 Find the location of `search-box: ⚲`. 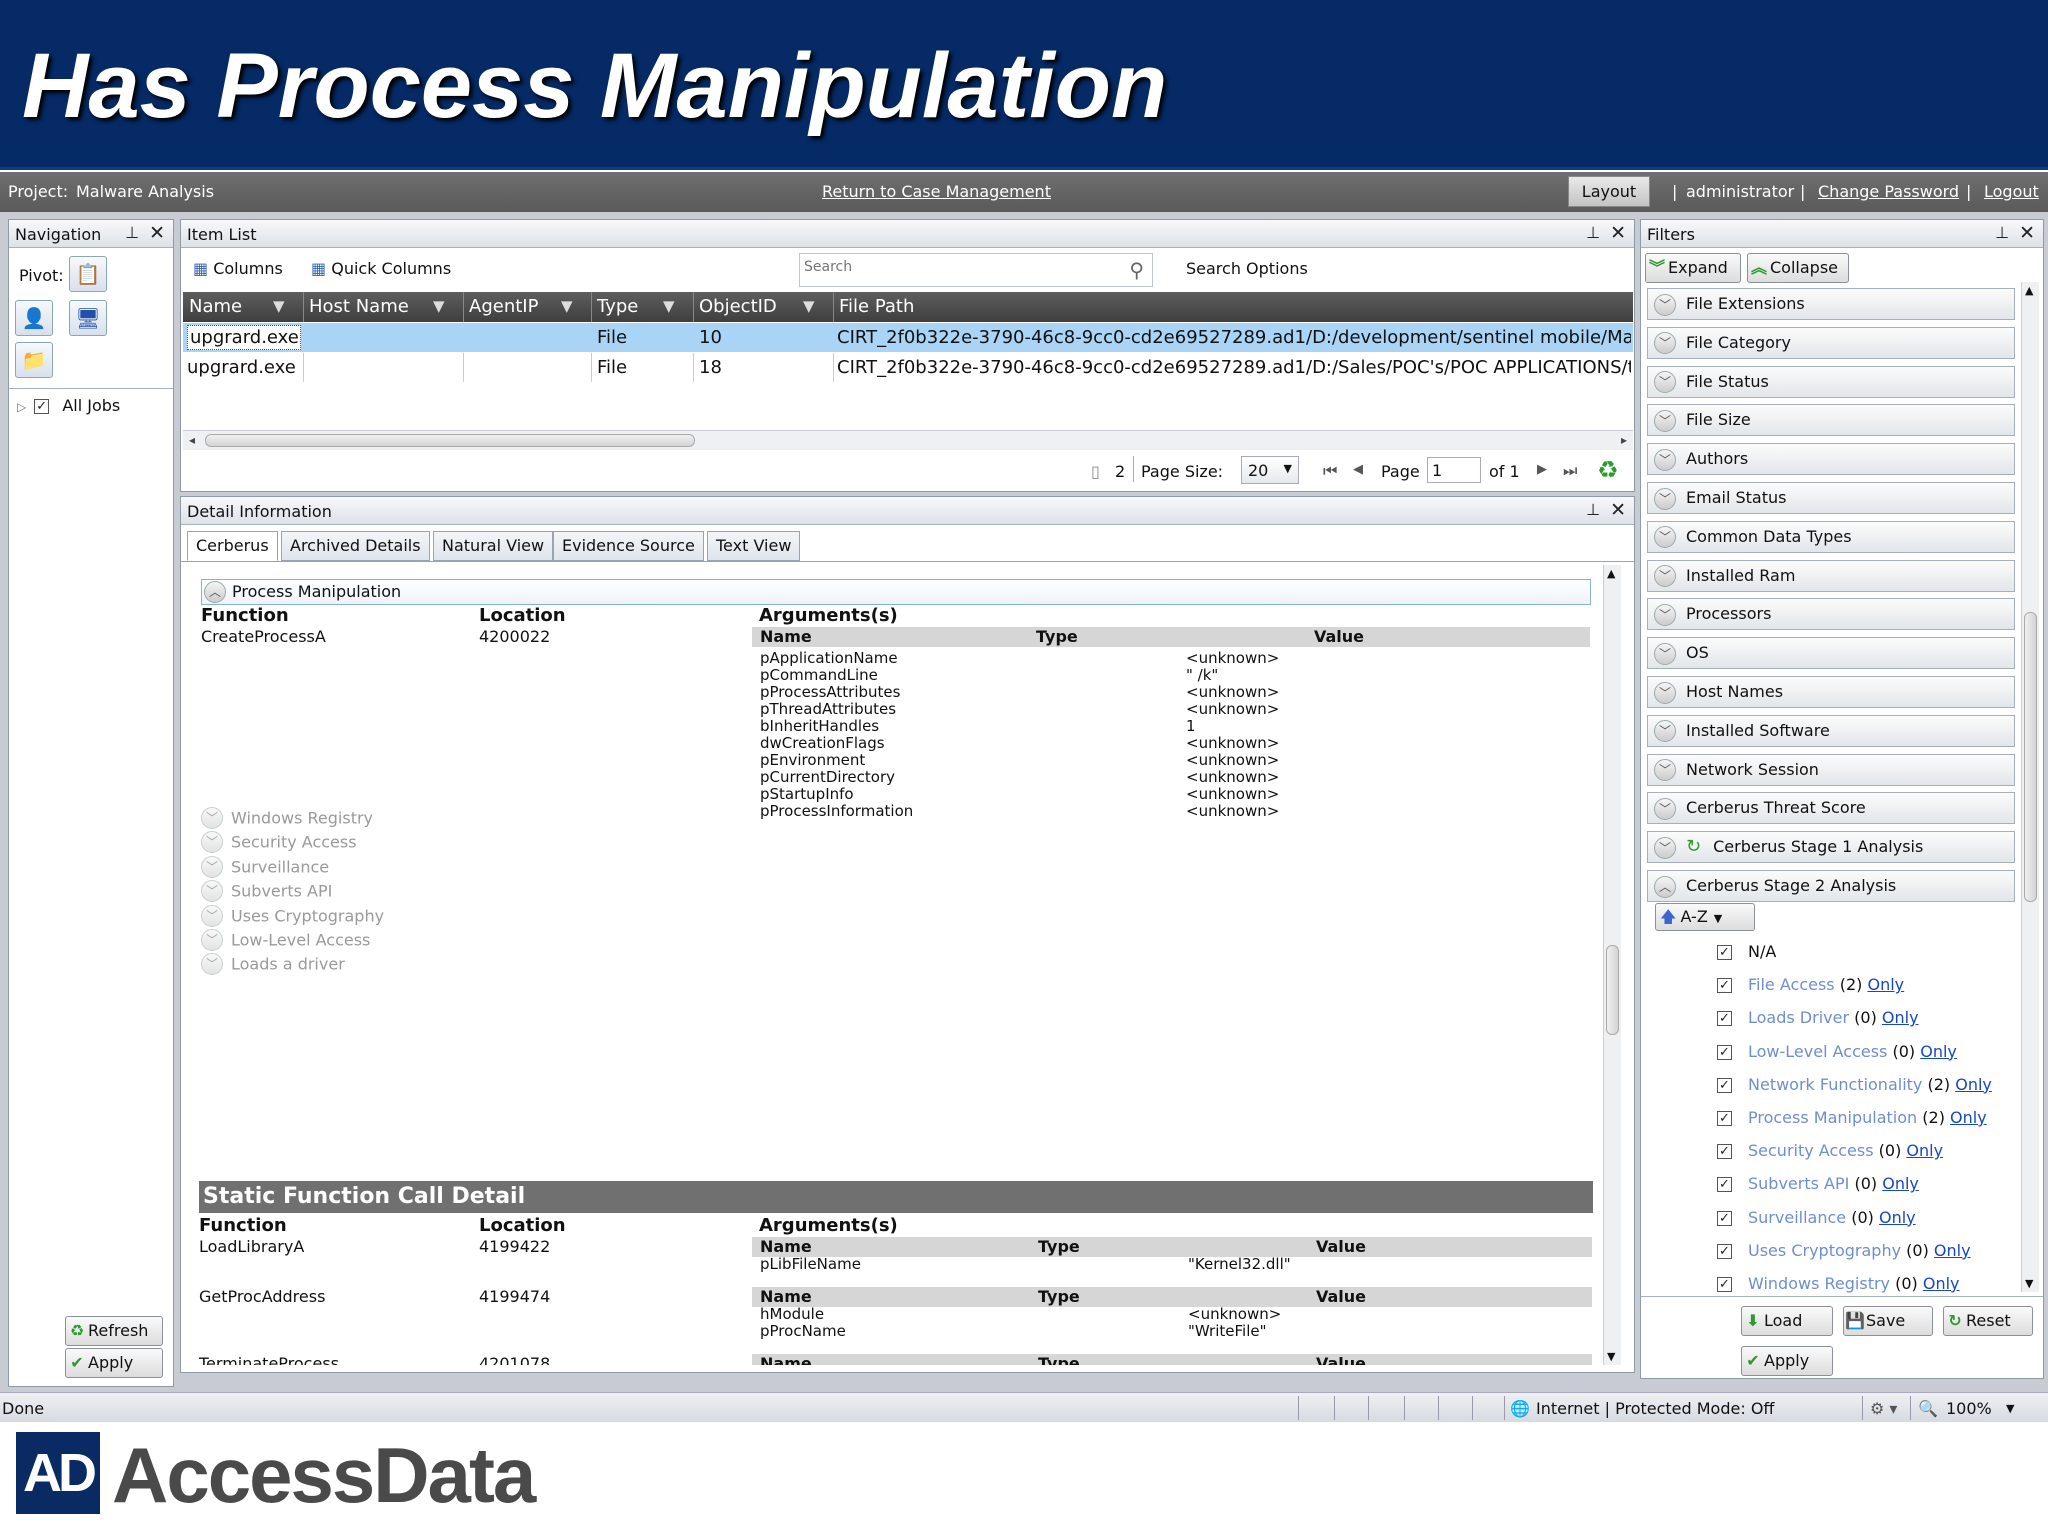

search-box: ⚲ is located at coordinates (976, 270).